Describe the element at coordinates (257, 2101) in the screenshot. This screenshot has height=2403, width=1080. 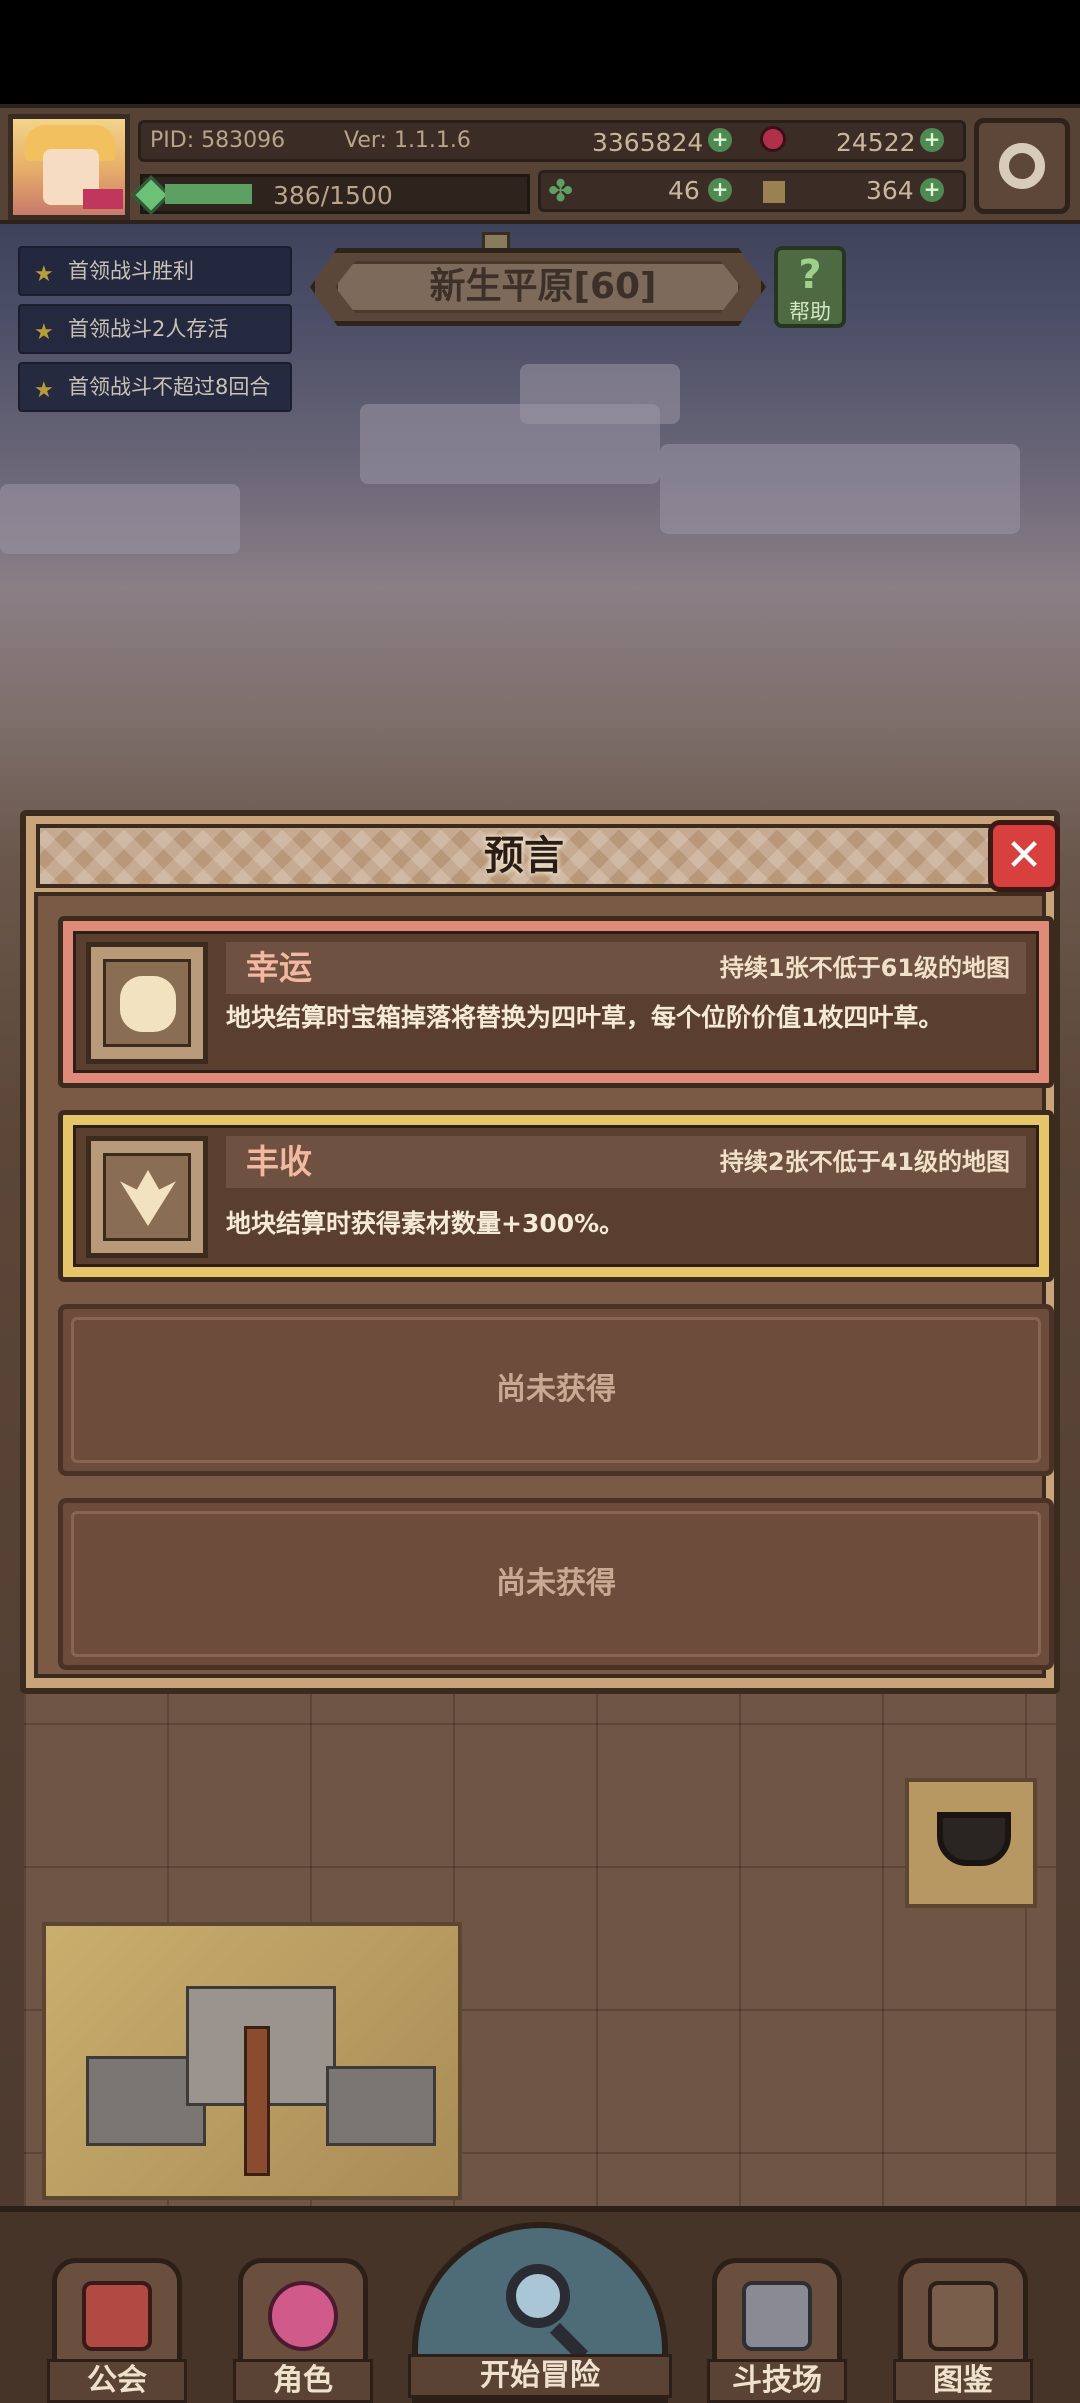
I see `signpost` at that location.